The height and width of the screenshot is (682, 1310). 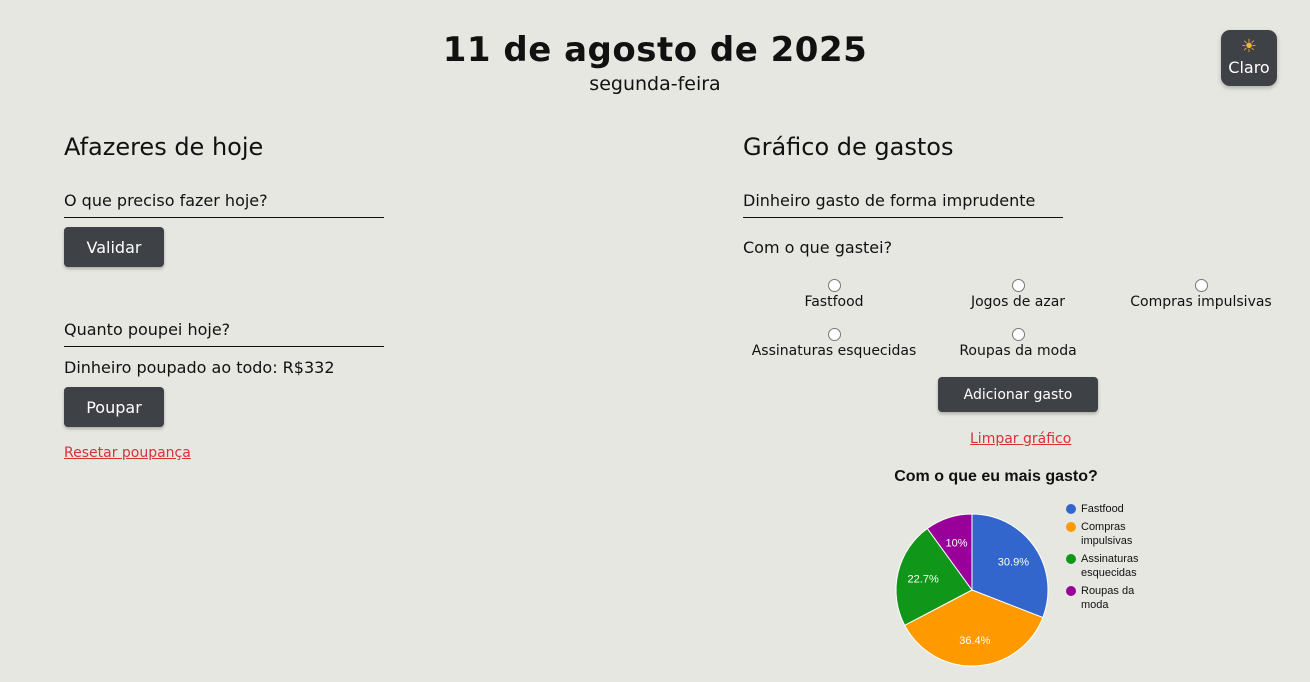 What do you see at coordinates (1018, 294) in the screenshot?
I see `option-jogos-de-azar: Jogos de azar` at bounding box center [1018, 294].